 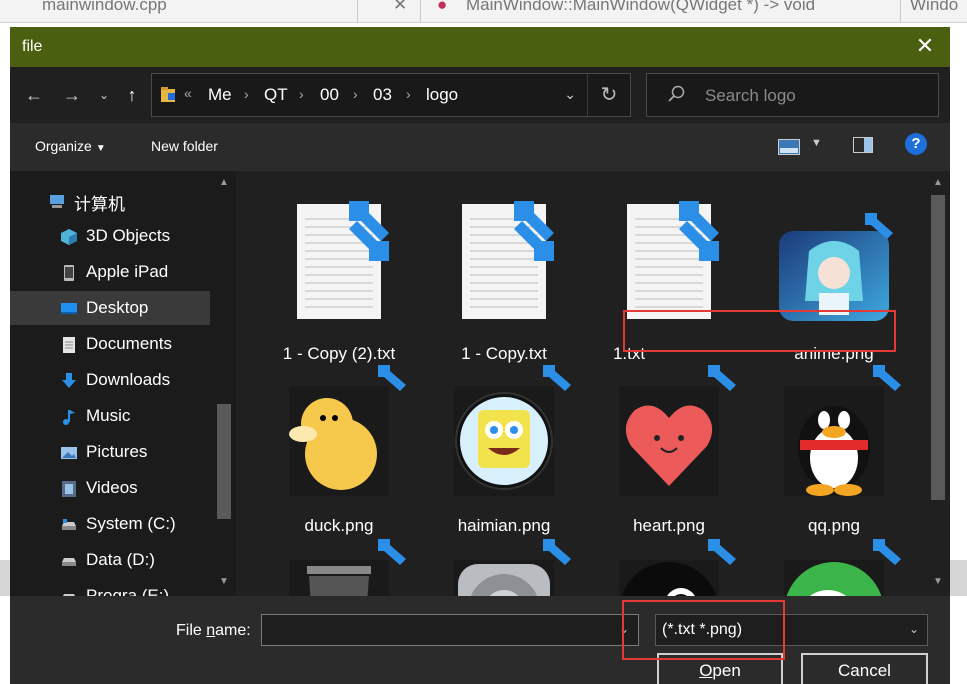 I want to click on file-item: 1 - Copy.txt, so click(x=504, y=277).